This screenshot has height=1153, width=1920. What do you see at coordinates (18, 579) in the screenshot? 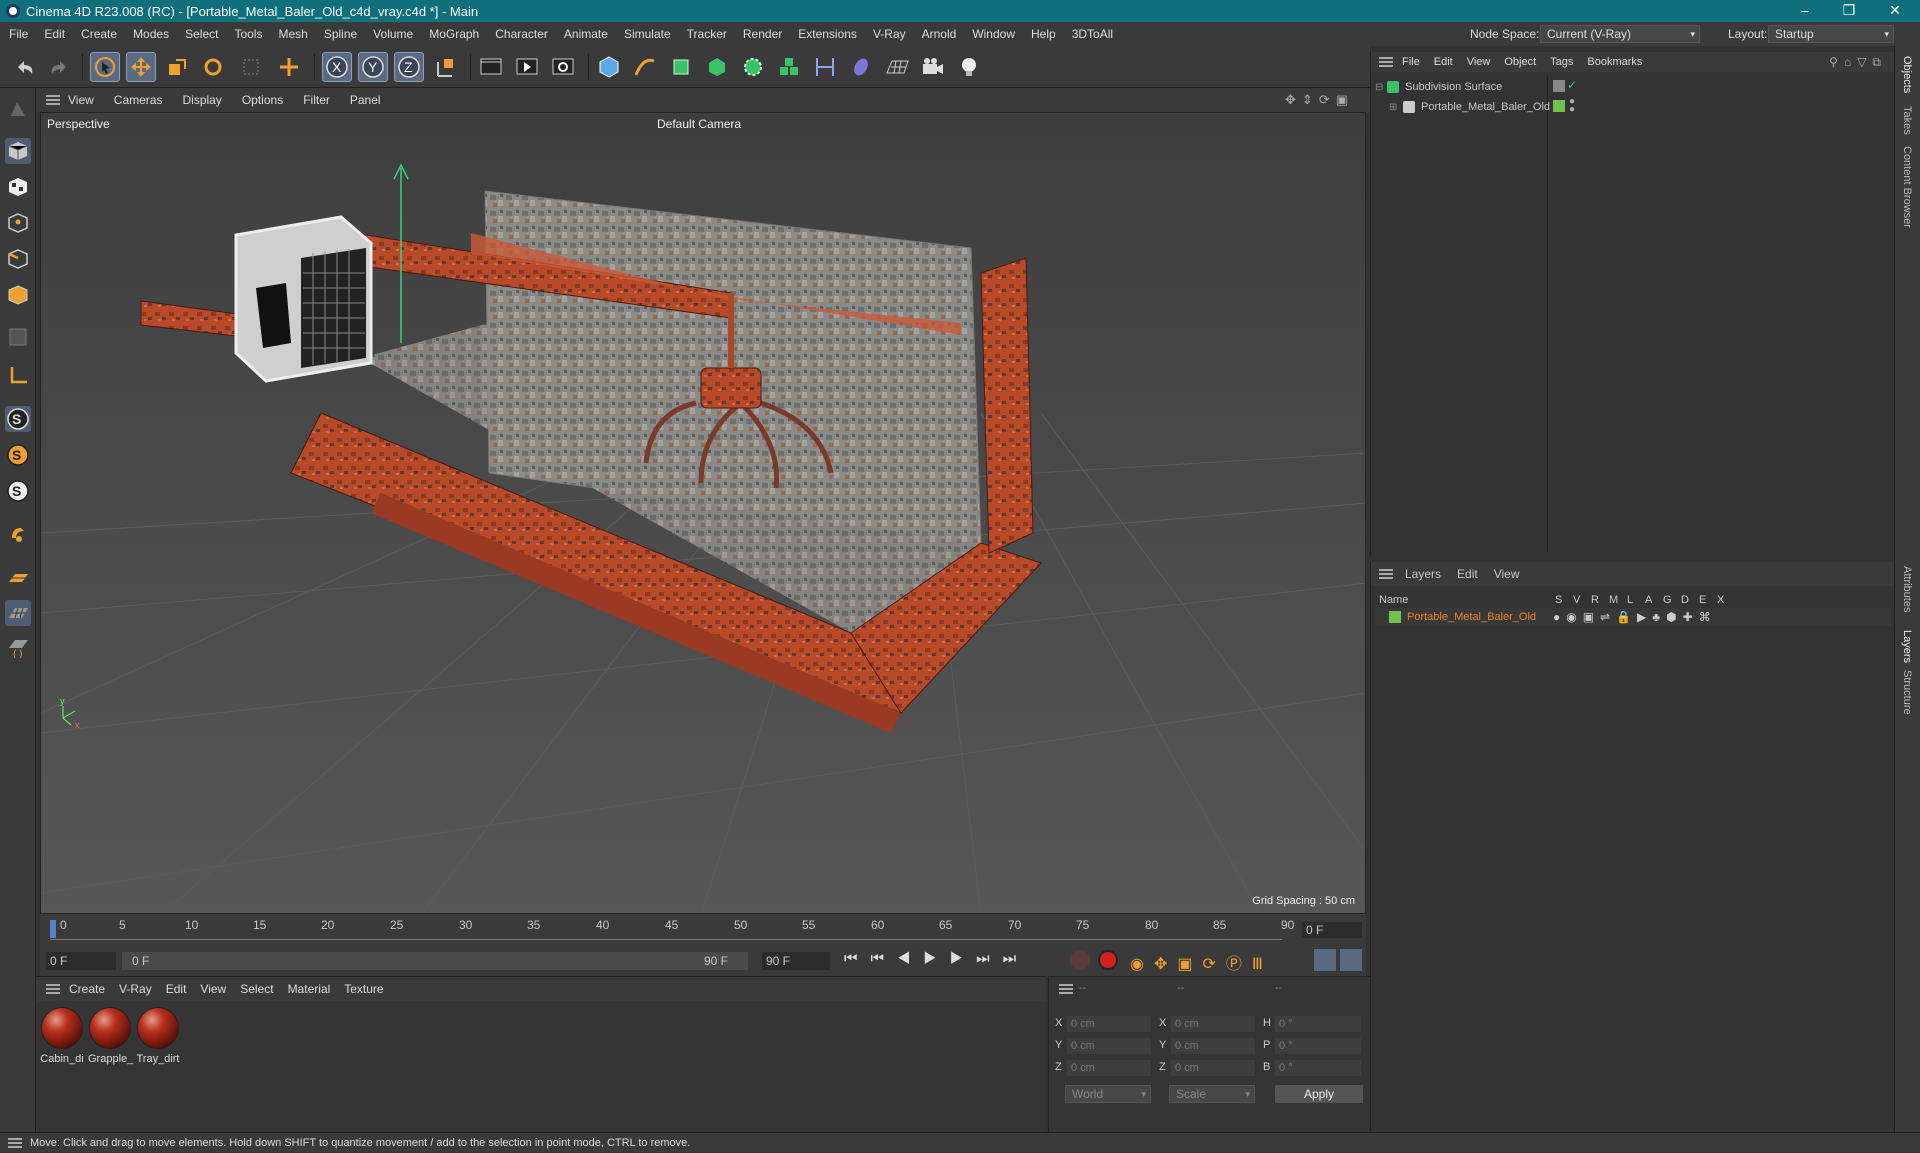
I see `workplane-icon` at bounding box center [18, 579].